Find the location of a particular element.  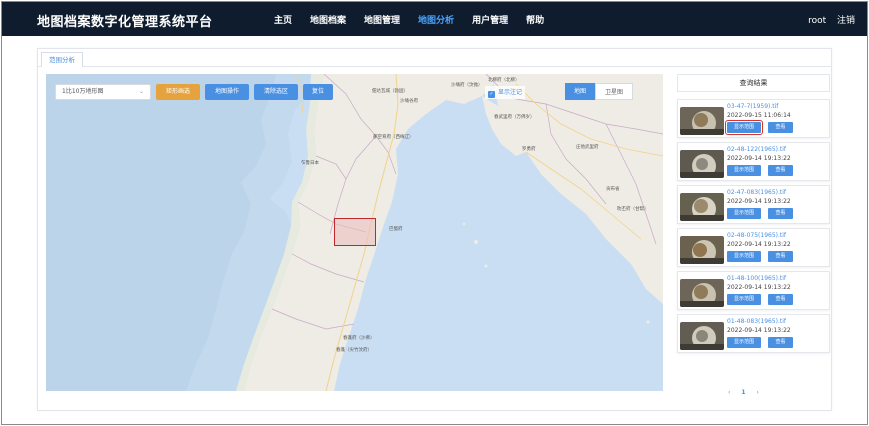

rect-select-button: 矩形画选 is located at coordinates (178, 92).